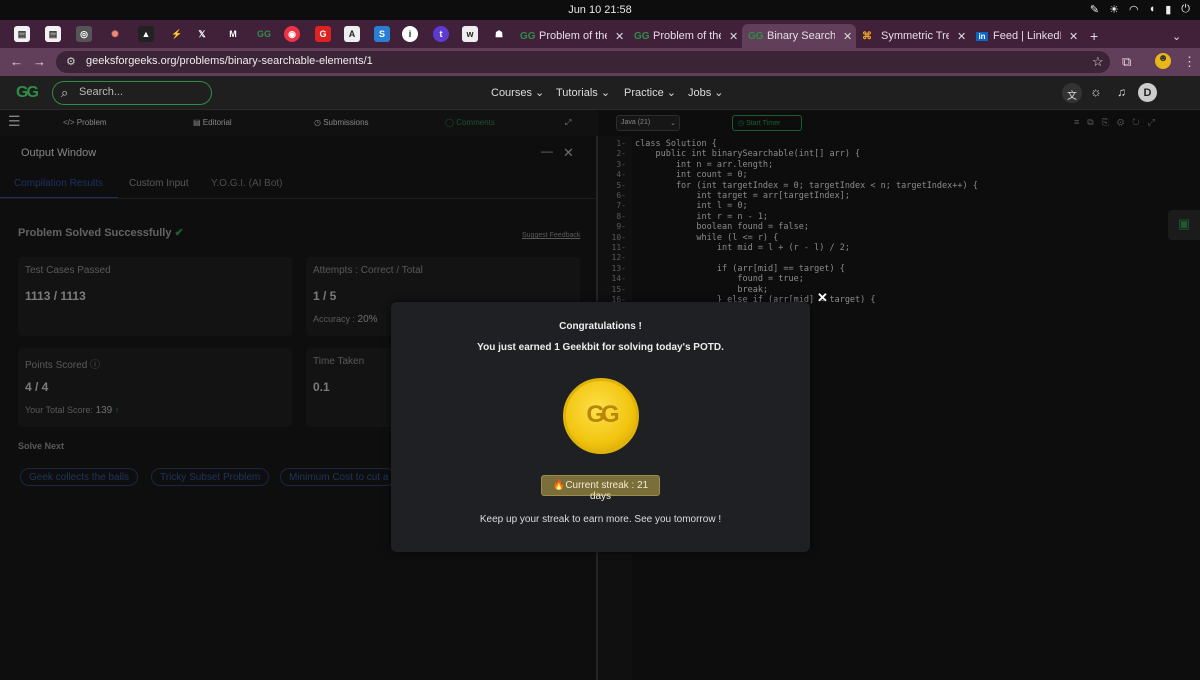  Describe the element at coordinates (177, 34) in the screenshot. I see `pinned-tab-icon: ⚡` at that location.